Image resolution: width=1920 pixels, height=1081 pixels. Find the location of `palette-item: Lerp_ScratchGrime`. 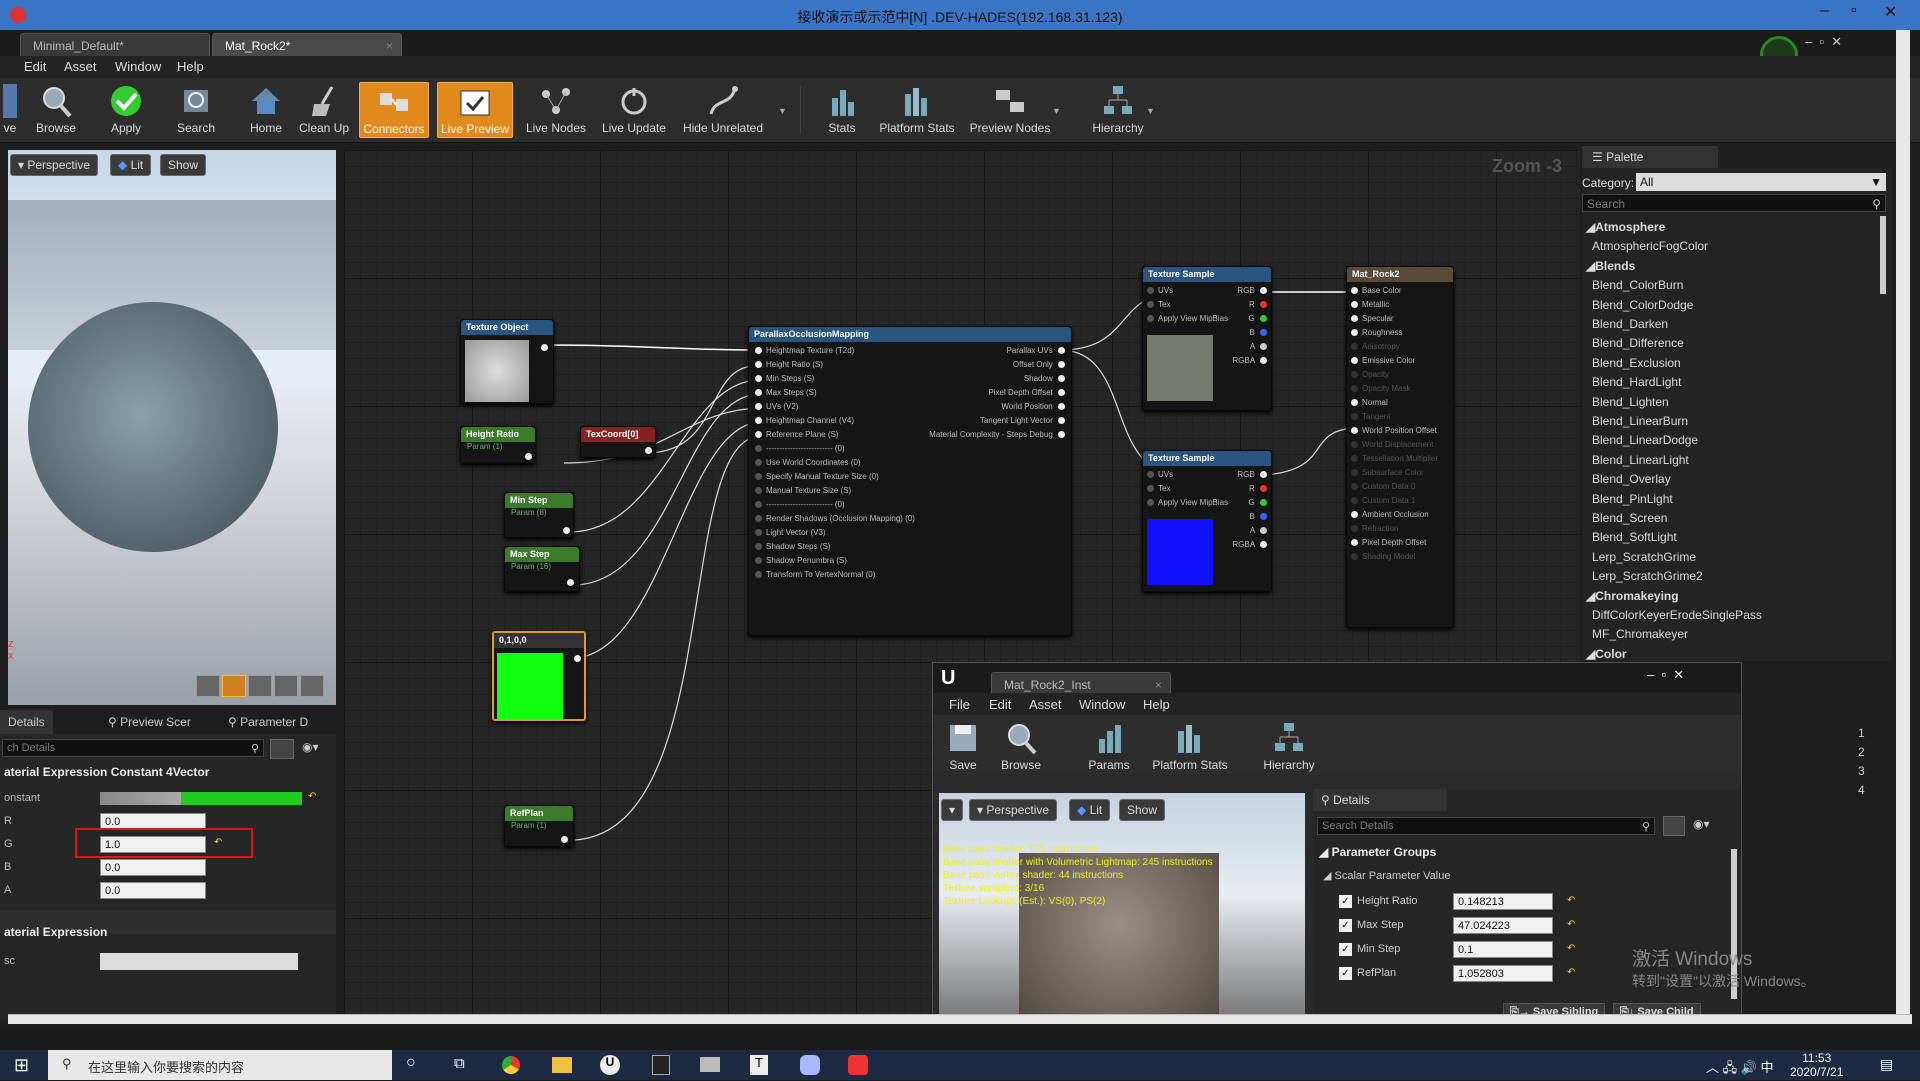

palette-item: Lerp_ScratchGrime is located at coordinates (1644, 557).